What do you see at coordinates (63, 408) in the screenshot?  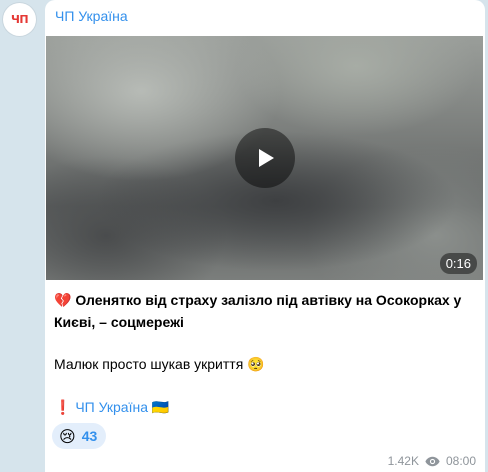 I see `exclamation-icon: ❗` at bounding box center [63, 408].